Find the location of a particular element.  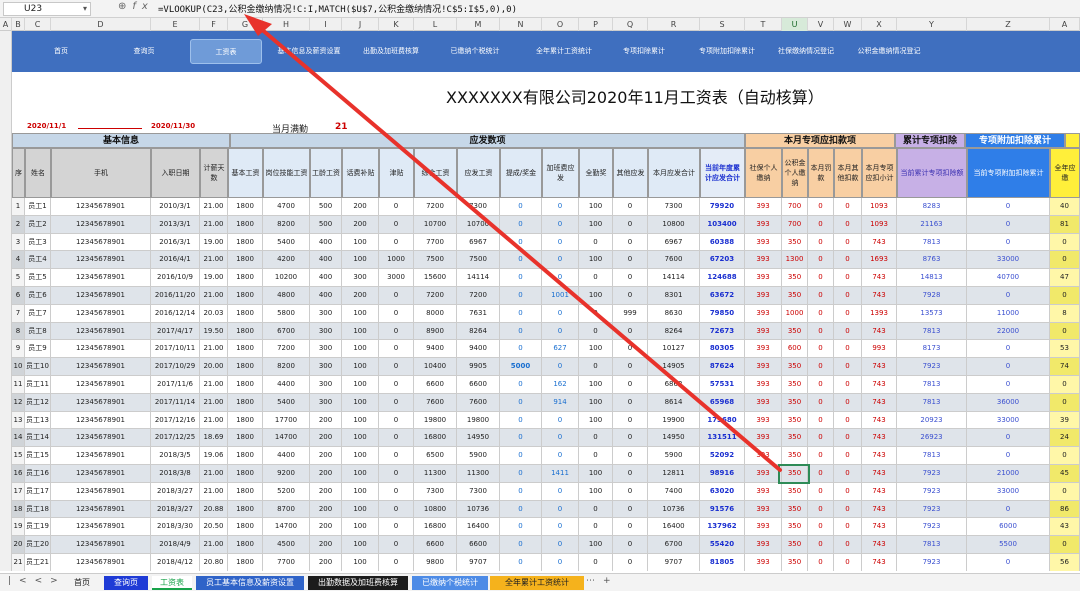

first-sheet-icon: |< is located at coordinates (21, 581).